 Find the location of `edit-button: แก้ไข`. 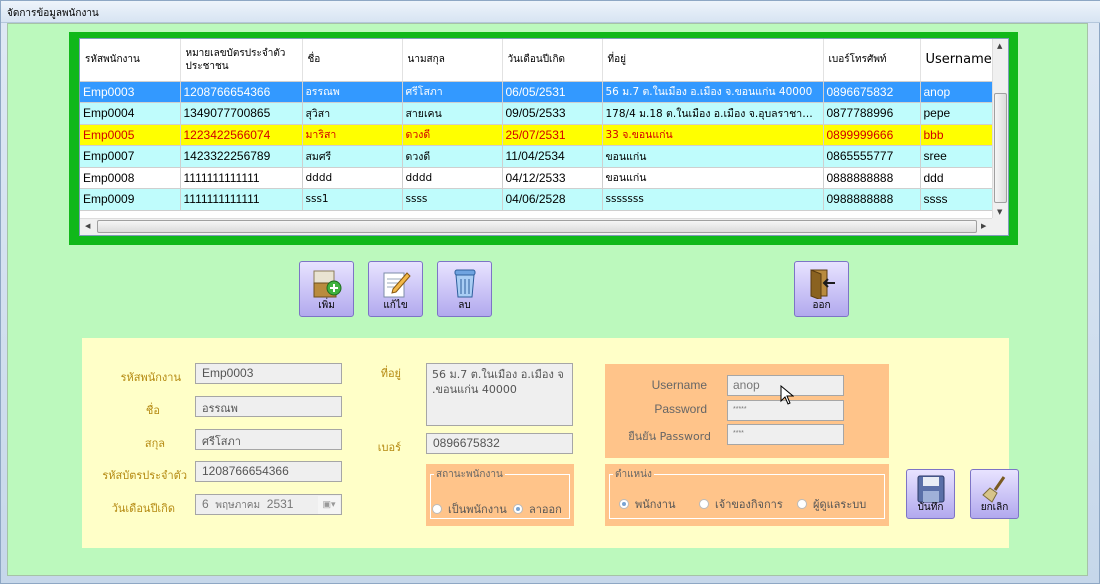

edit-button: แก้ไข is located at coordinates (395, 289).